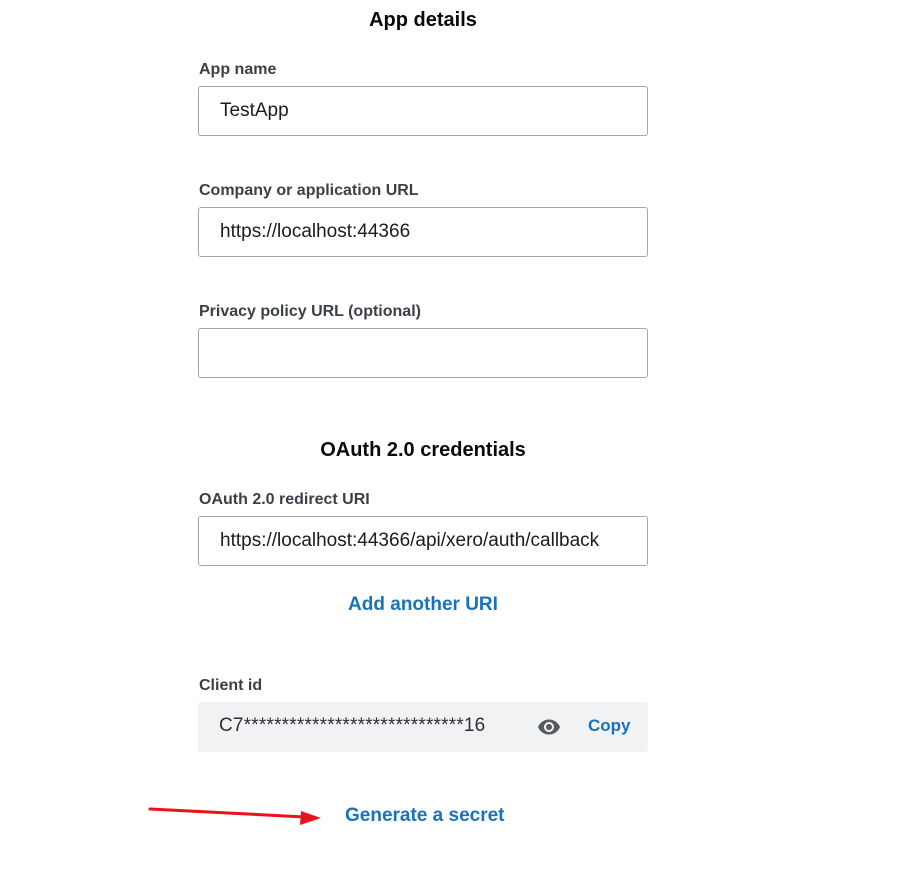  Describe the element at coordinates (423, 20) in the screenshot. I see `app-details-heading: App details` at that location.